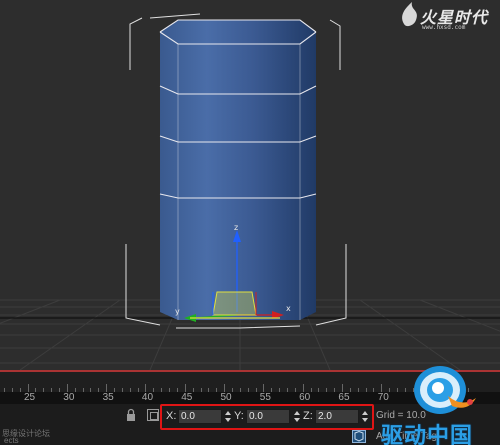 The width and height of the screenshot is (500, 445). Describe the element at coordinates (444, 27) in the screenshot. I see `watermark-url: www.hxsd.com` at that location.